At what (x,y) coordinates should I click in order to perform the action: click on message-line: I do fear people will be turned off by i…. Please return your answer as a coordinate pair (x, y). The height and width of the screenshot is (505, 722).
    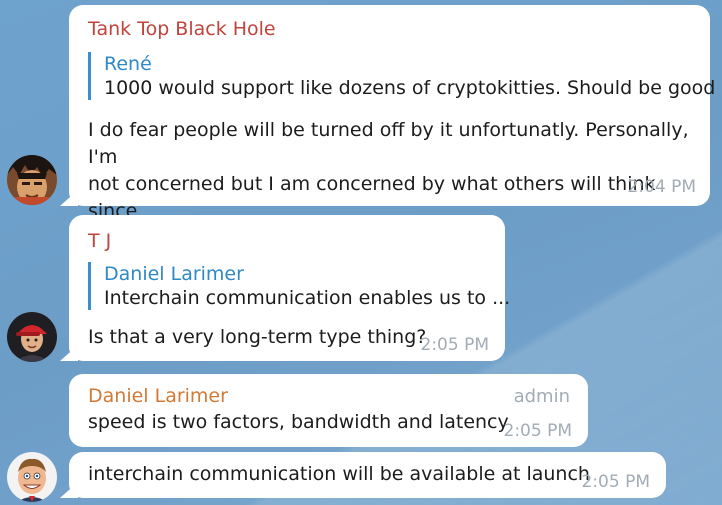
    Looking at the image, I should click on (388, 143).